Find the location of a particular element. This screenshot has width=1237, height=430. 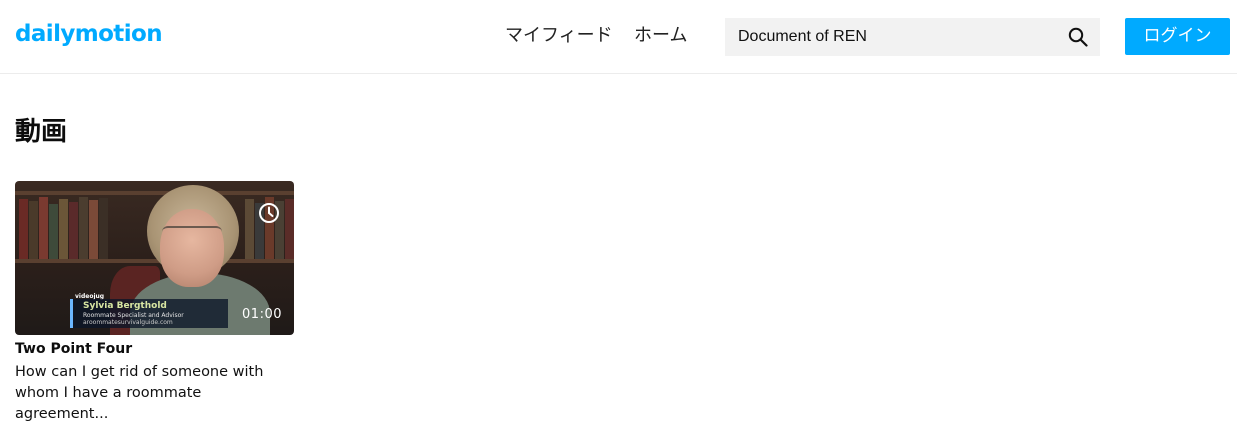

nav-home: ホーム is located at coordinates (660, 36).